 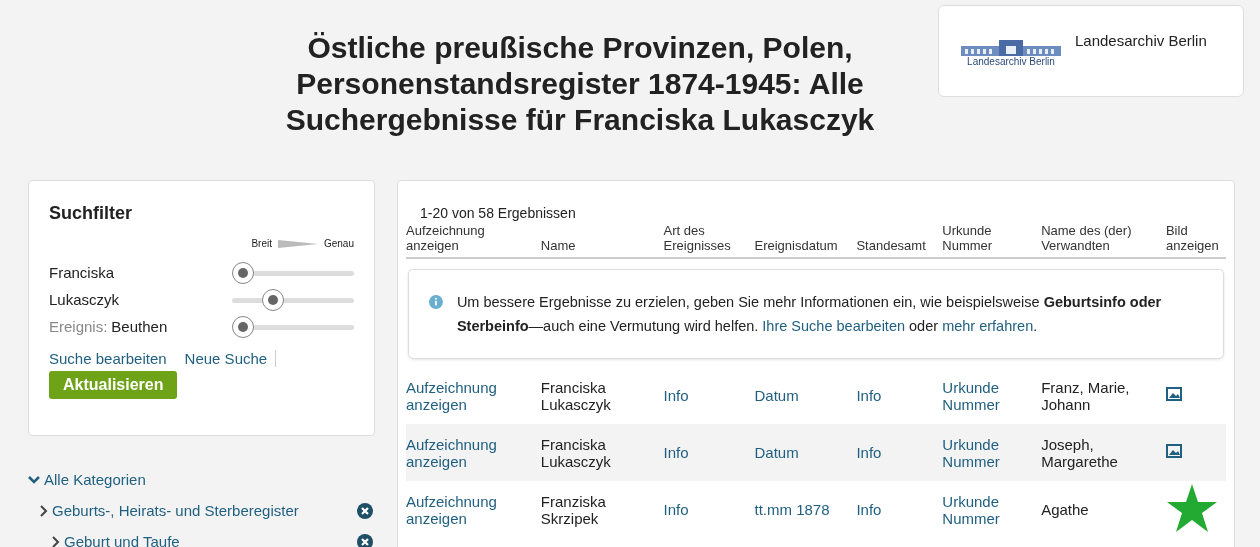 What do you see at coordinates (834, 326) in the screenshot?
I see `notice-link: Ihre Suche bearbeiten` at bounding box center [834, 326].